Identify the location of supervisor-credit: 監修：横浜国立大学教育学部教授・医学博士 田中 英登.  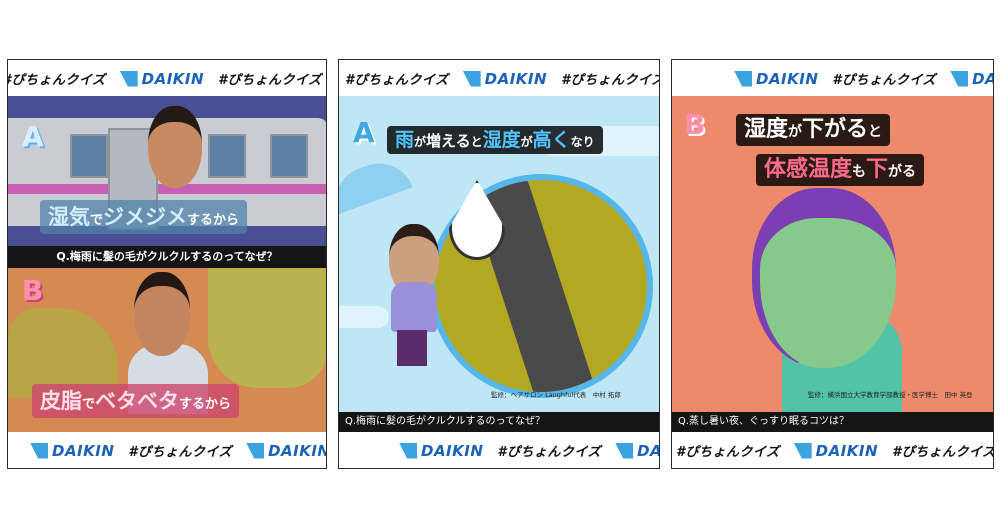
(890, 395).